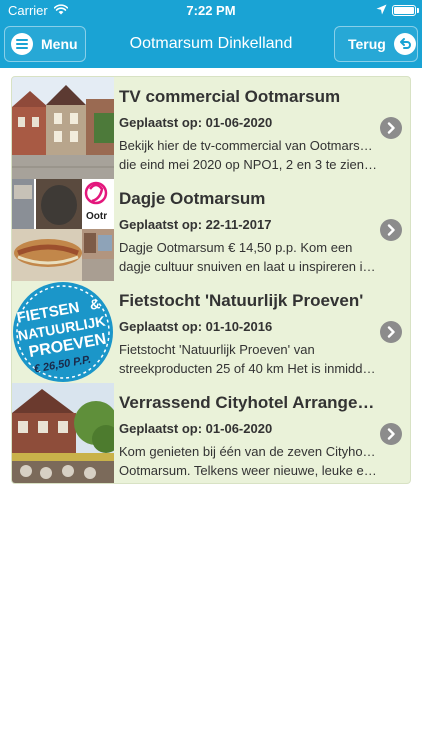 Image resolution: width=422 pixels, height=750 pixels. Describe the element at coordinates (381, 9) in the screenshot. I see `location-arrow-icon` at that location.